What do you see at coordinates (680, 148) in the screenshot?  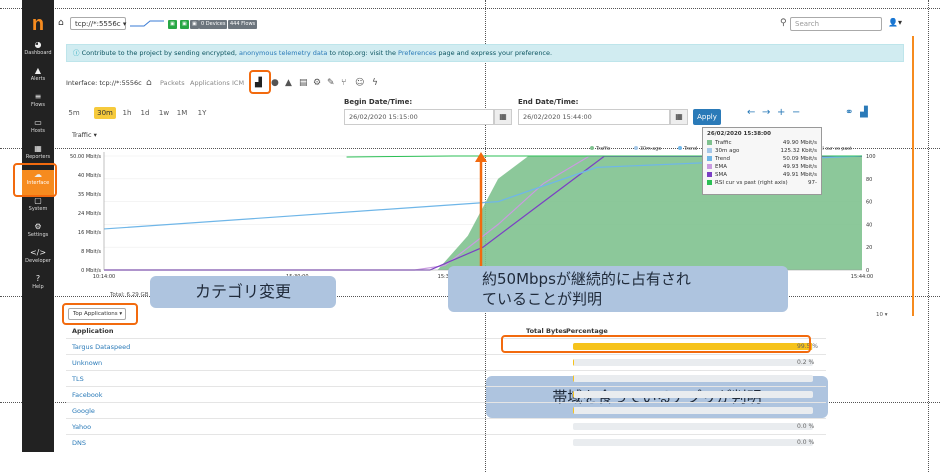 I see `legend-marker` at bounding box center [680, 148].